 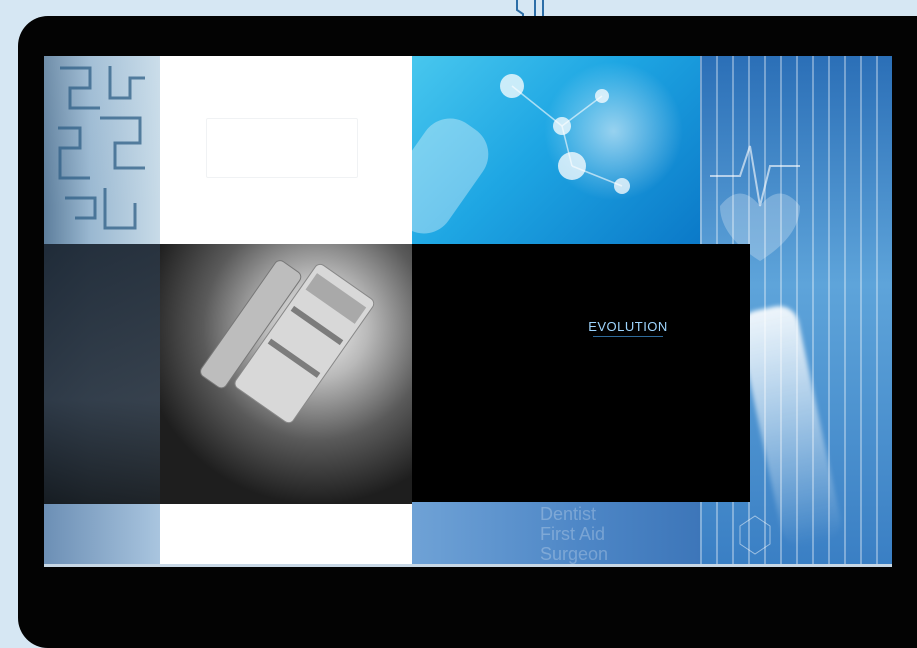 What do you see at coordinates (568, 514) in the screenshot?
I see `faint-label: Dentist` at bounding box center [568, 514].